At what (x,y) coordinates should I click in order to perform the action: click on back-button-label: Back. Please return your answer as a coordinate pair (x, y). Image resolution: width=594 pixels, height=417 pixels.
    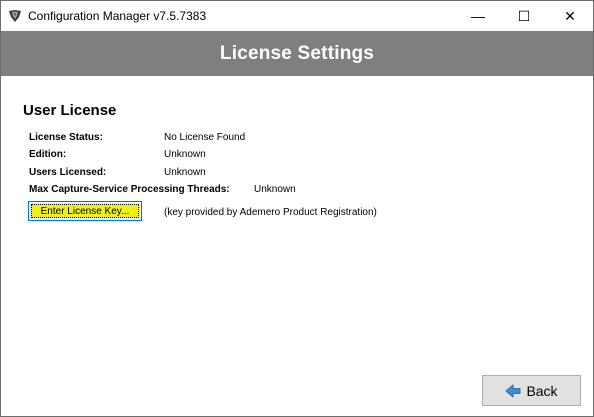
    Looking at the image, I should click on (542, 390).